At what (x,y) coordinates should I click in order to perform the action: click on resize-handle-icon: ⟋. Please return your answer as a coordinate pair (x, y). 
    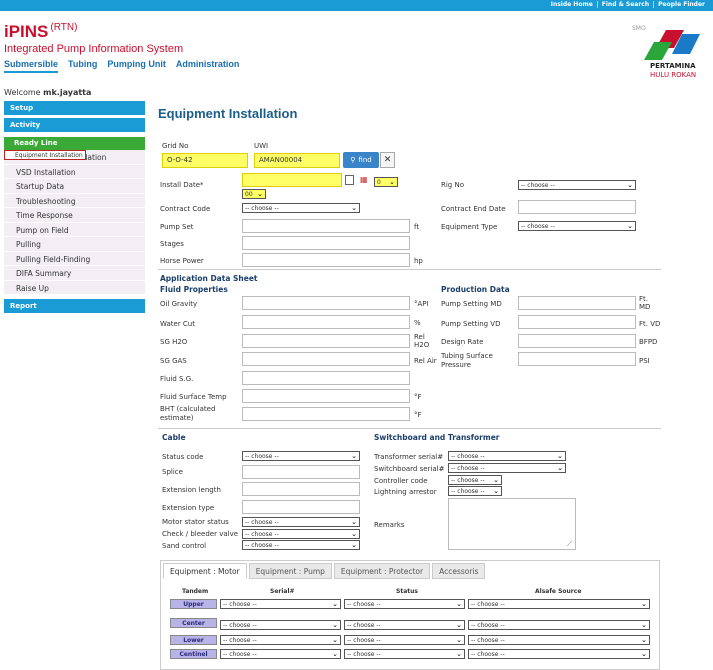
    Looking at the image, I should click on (569, 544).